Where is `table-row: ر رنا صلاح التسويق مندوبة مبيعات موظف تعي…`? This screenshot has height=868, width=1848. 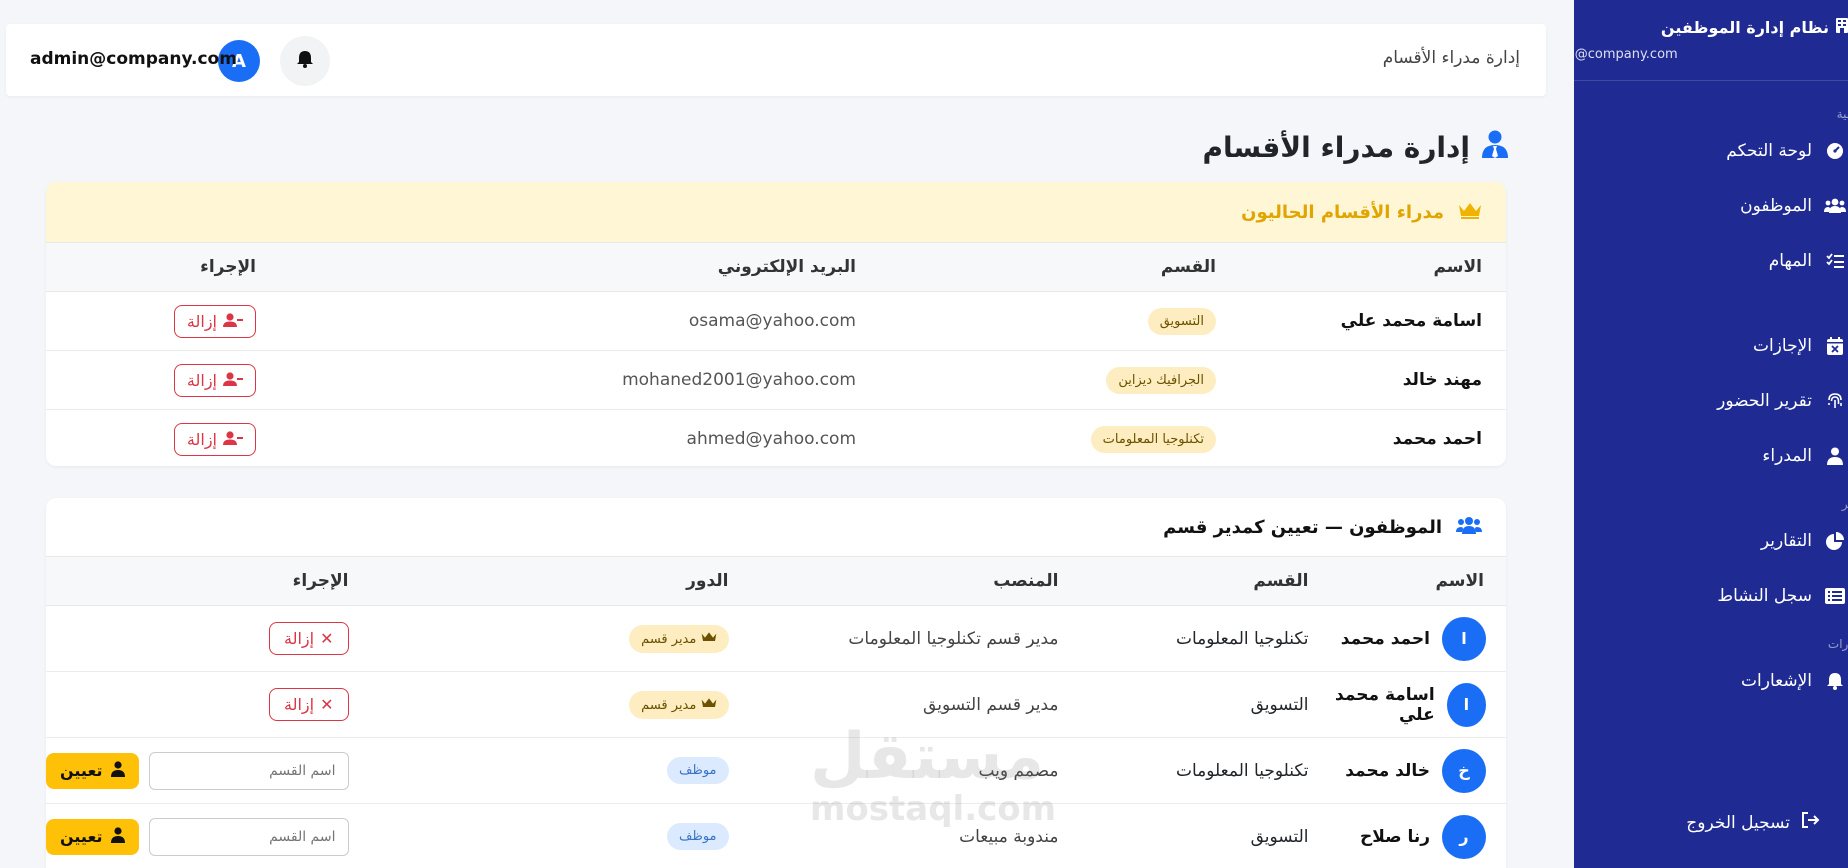 table-row: ر رنا صلاح التسويق مندوبة مبيعات موظف تعي… is located at coordinates (776, 835).